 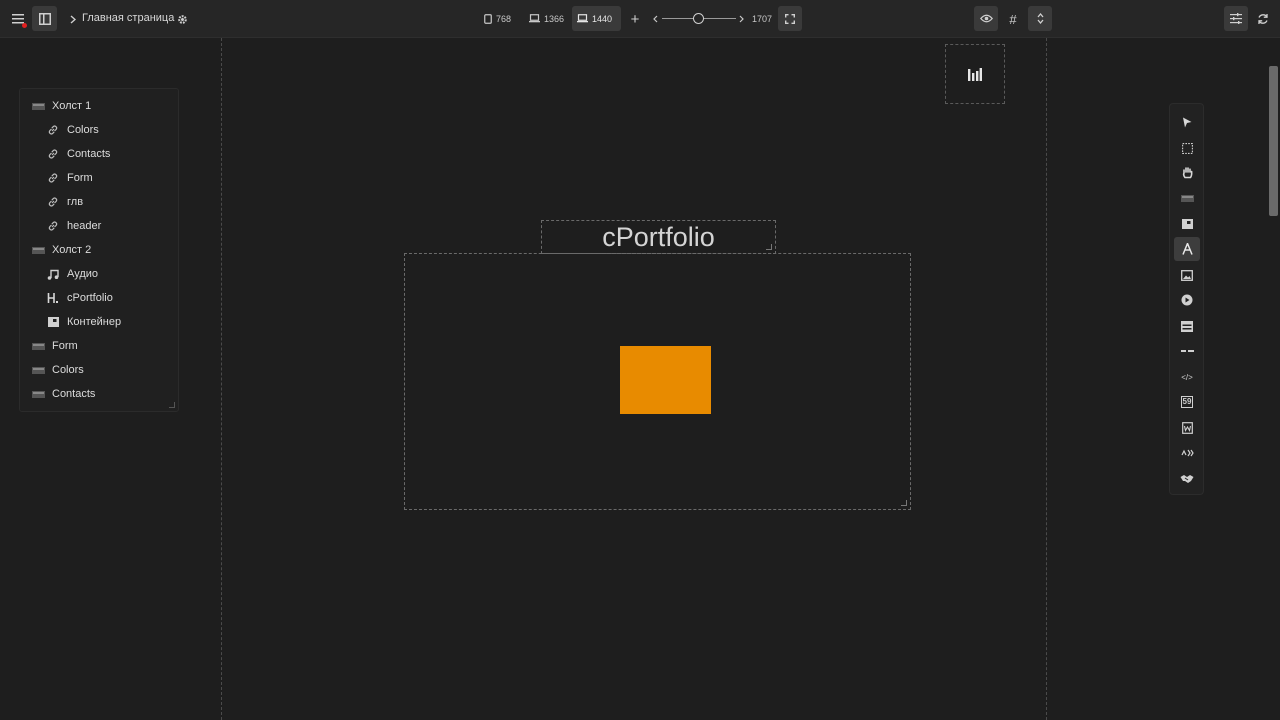 What do you see at coordinates (182, 19) in the screenshot?
I see `page-settings-gear-icon` at bounding box center [182, 19].